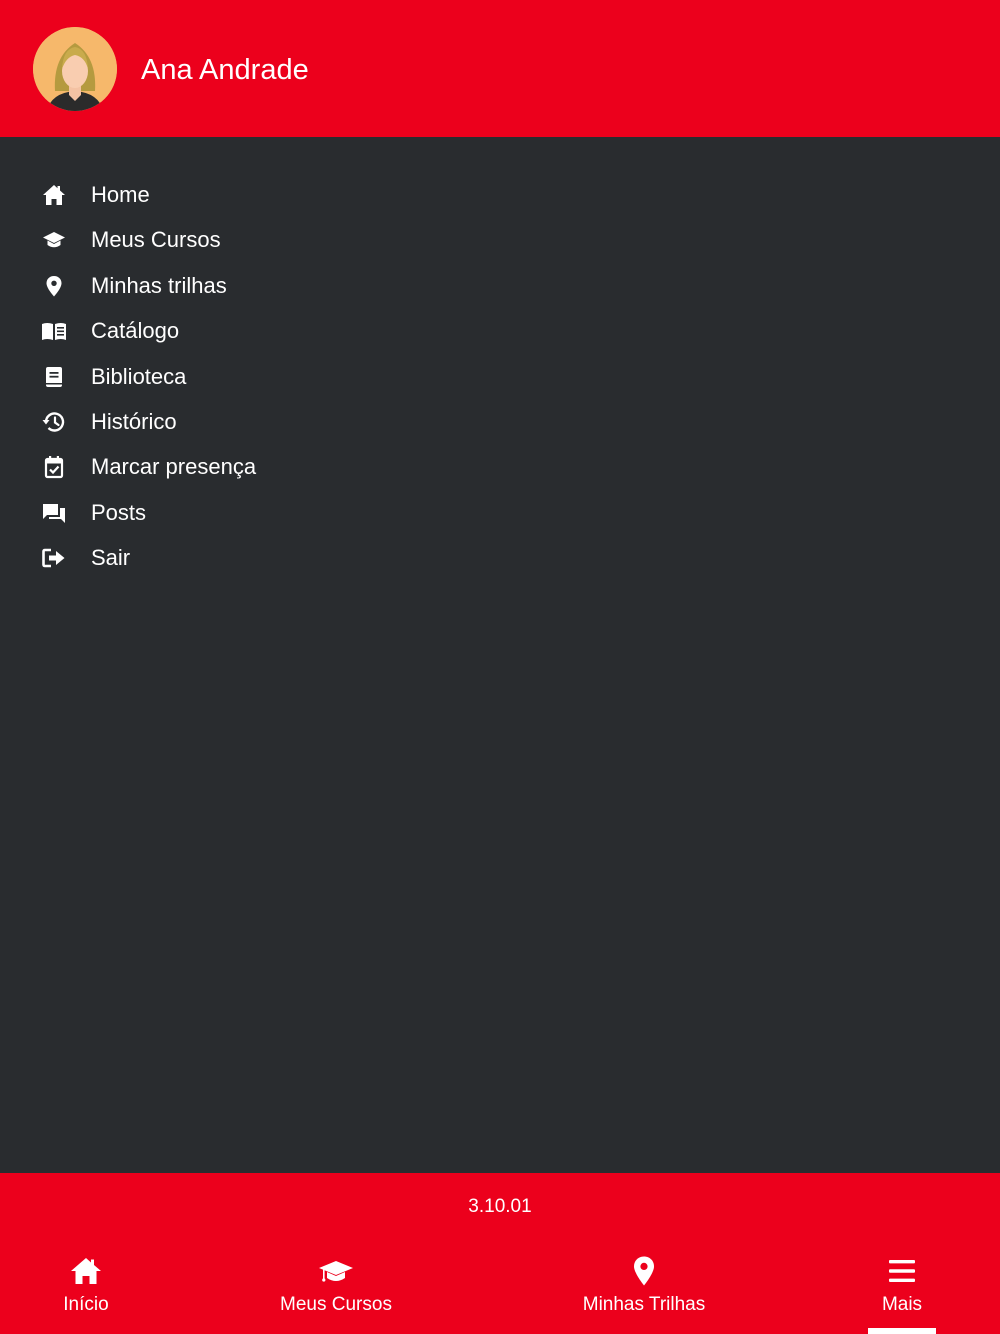 The image size is (1000, 1334). I want to click on menu-item-historico: Histórico, so click(500, 421).